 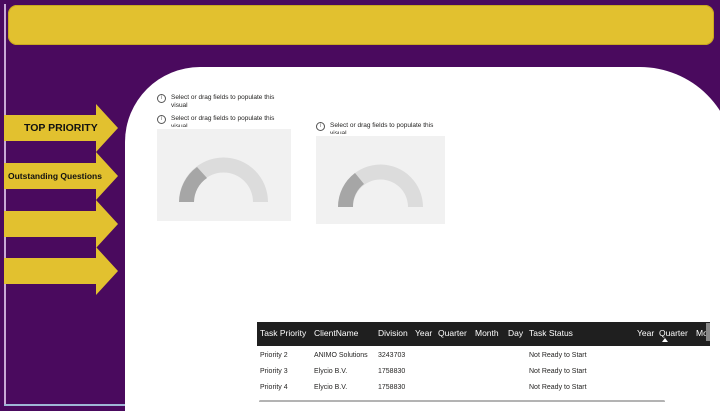 What do you see at coordinates (645, 333) in the screenshot?
I see `column-header-year-2: Year` at bounding box center [645, 333].